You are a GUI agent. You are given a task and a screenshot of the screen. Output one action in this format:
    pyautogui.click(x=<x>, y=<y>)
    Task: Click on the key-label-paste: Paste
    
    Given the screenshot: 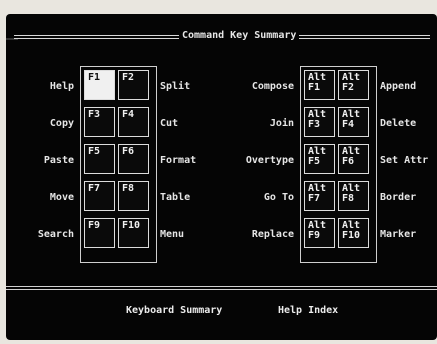 What is the action you would take?
    pyautogui.click(x=58, y=160)
    